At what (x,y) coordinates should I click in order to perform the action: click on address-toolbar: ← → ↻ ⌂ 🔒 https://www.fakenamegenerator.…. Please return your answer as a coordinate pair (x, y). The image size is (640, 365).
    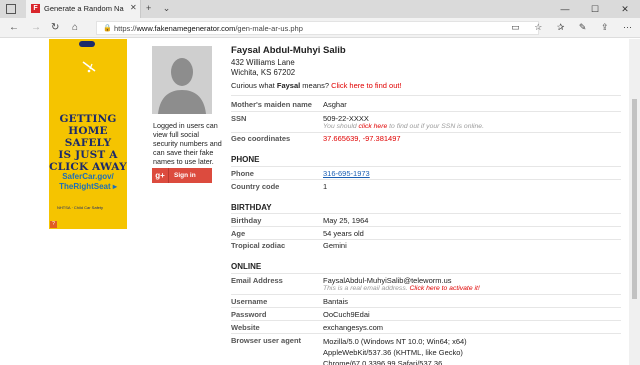
    Looking at the image, I should click on (320, 28).